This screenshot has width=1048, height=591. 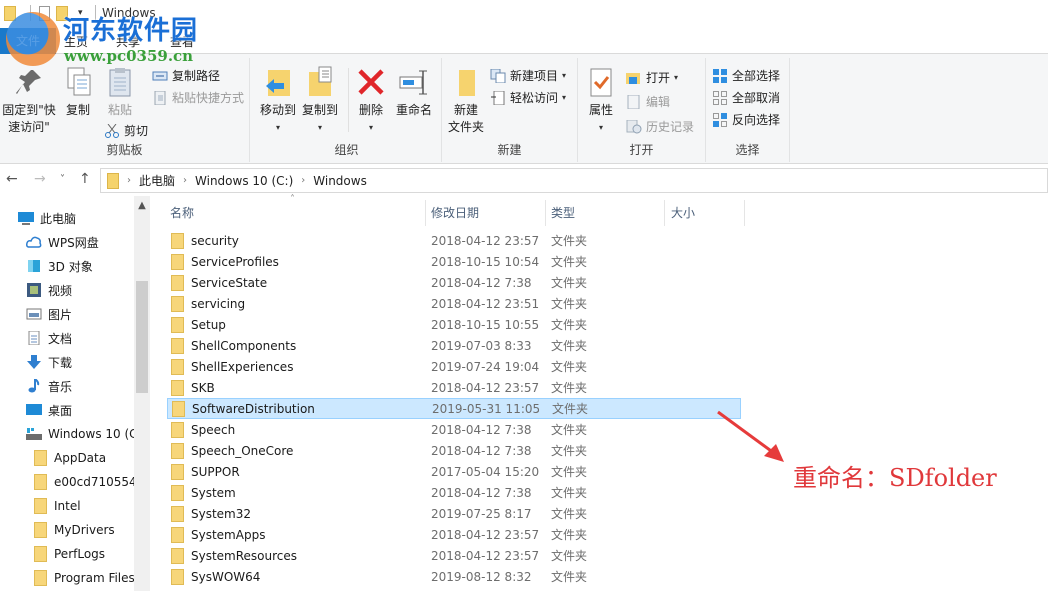 I want to click on file-row: Speech 2018-04-12 7:38 文件夹, so click(x=454, y=429).